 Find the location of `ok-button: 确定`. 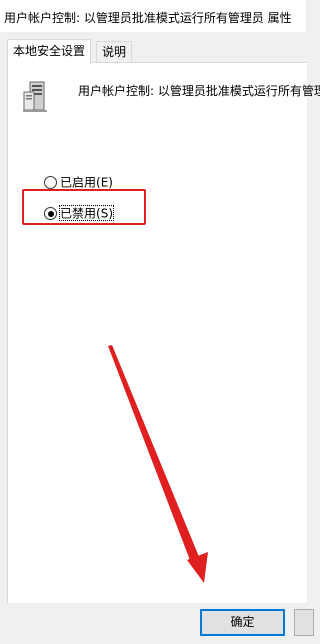

ok-button: 确定 is located at coordinates (242, 622).